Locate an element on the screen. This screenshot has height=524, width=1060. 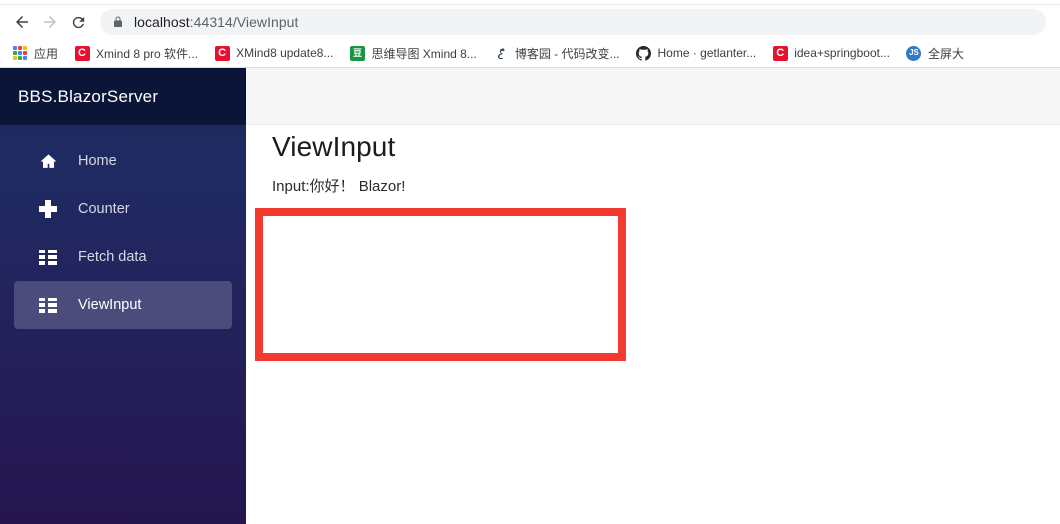
sidebar-item-label: Fetch data is located at coordinates (112, 256).